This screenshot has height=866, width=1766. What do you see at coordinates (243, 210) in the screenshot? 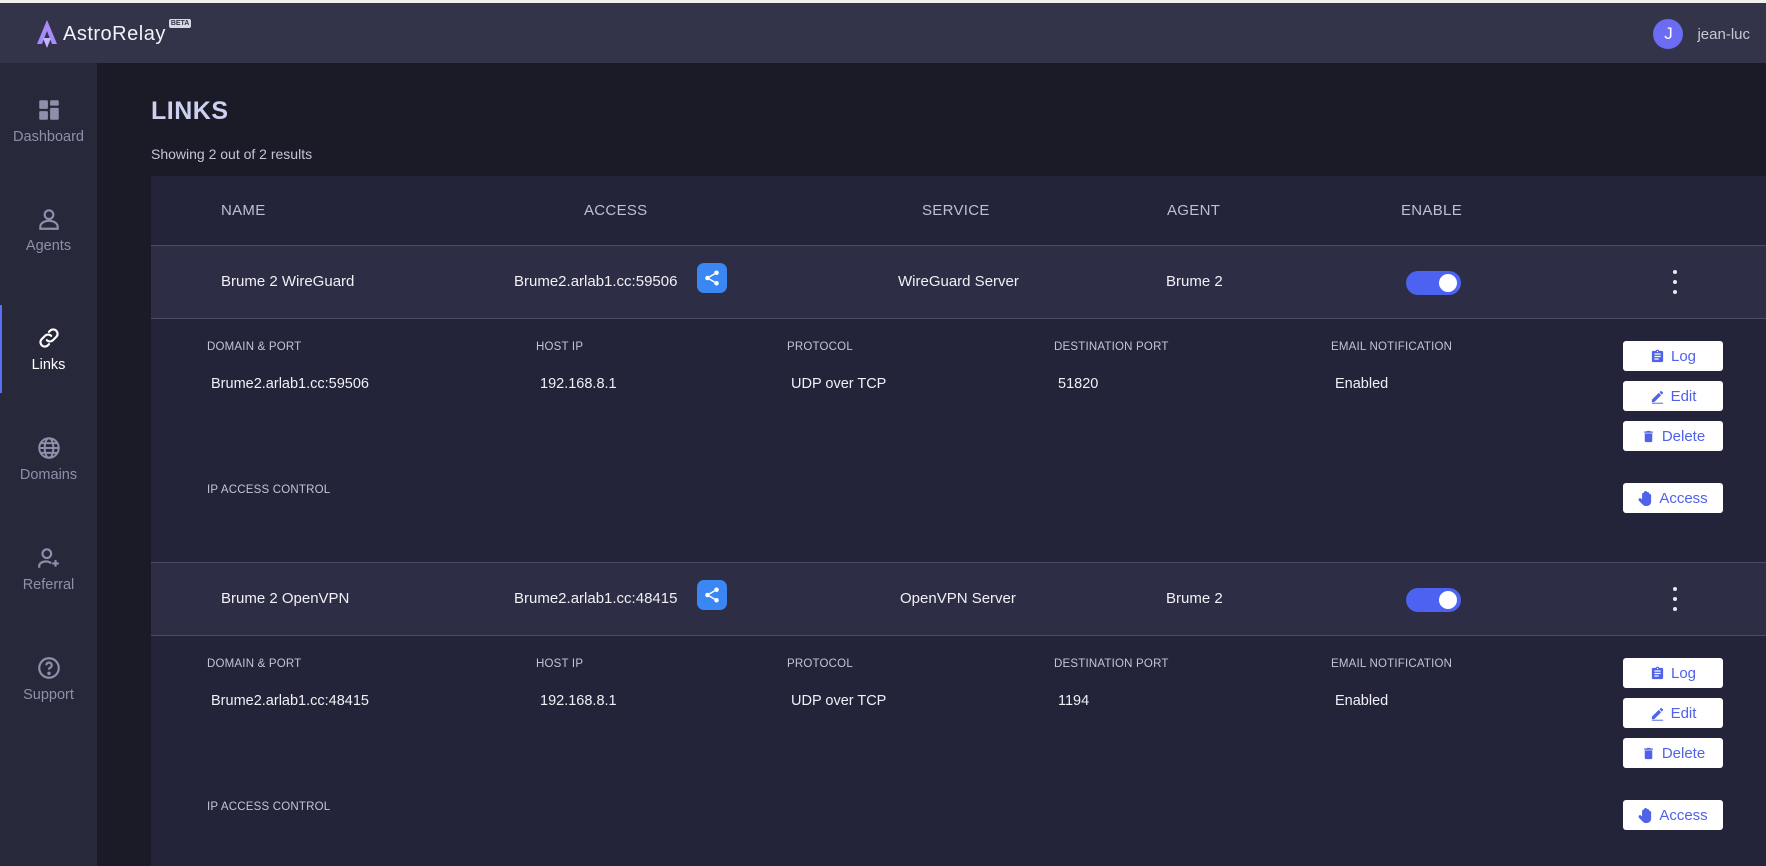
I see `column-header-name: NAME` at bounding box center [243, 210].